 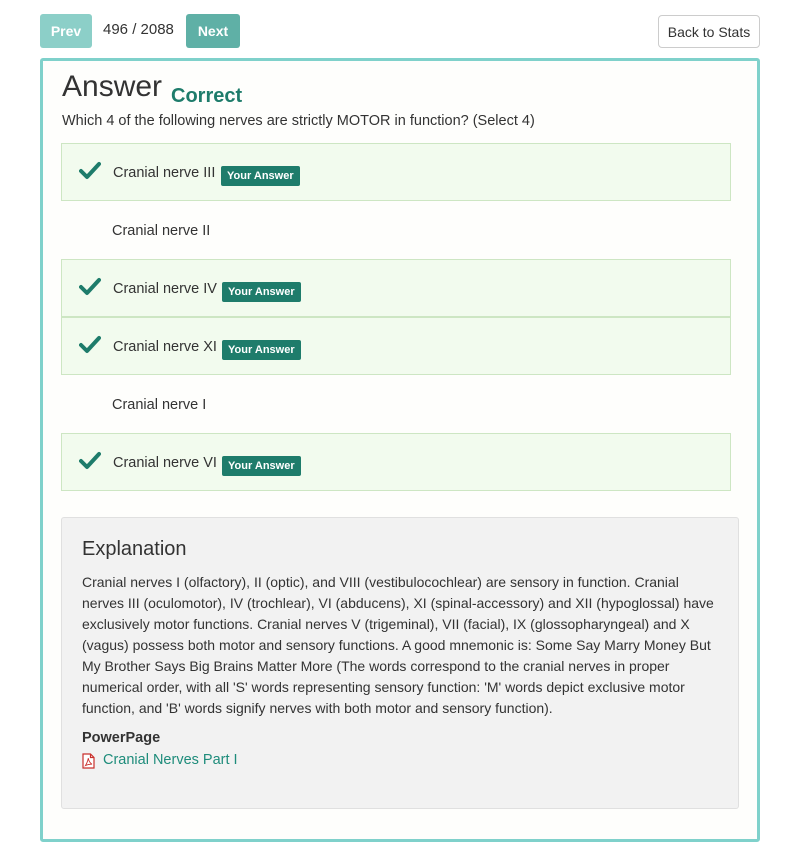 I want to click on question-counter: 496 / 2088, so click(x=138, y=29).